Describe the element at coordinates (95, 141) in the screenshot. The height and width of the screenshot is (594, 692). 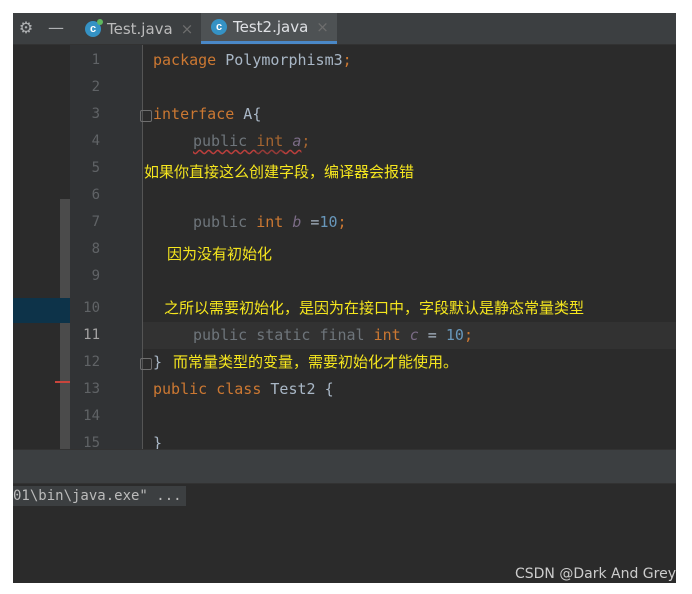
I see `line-number: 4` at that location.